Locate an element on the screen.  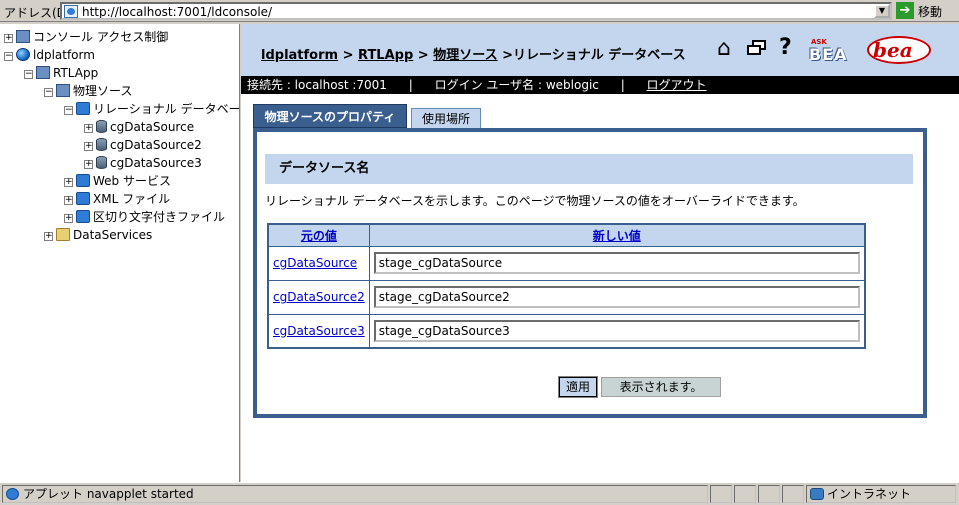
tree-item-relational-db: − リレーショナル データベー is located at coordinates (152, 109).